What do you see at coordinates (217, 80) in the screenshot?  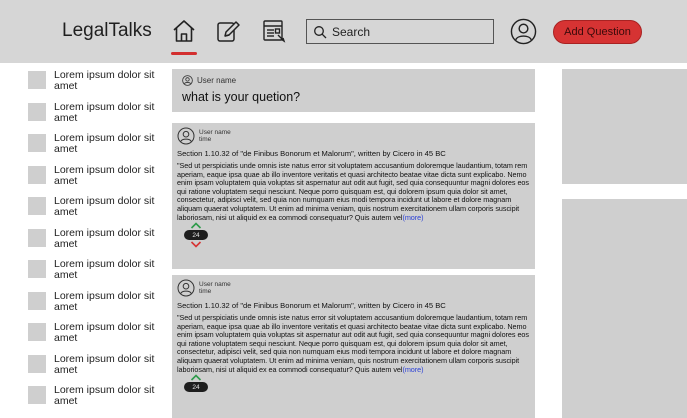 I see `ask-username: User name` at bounding box center [217, 80].